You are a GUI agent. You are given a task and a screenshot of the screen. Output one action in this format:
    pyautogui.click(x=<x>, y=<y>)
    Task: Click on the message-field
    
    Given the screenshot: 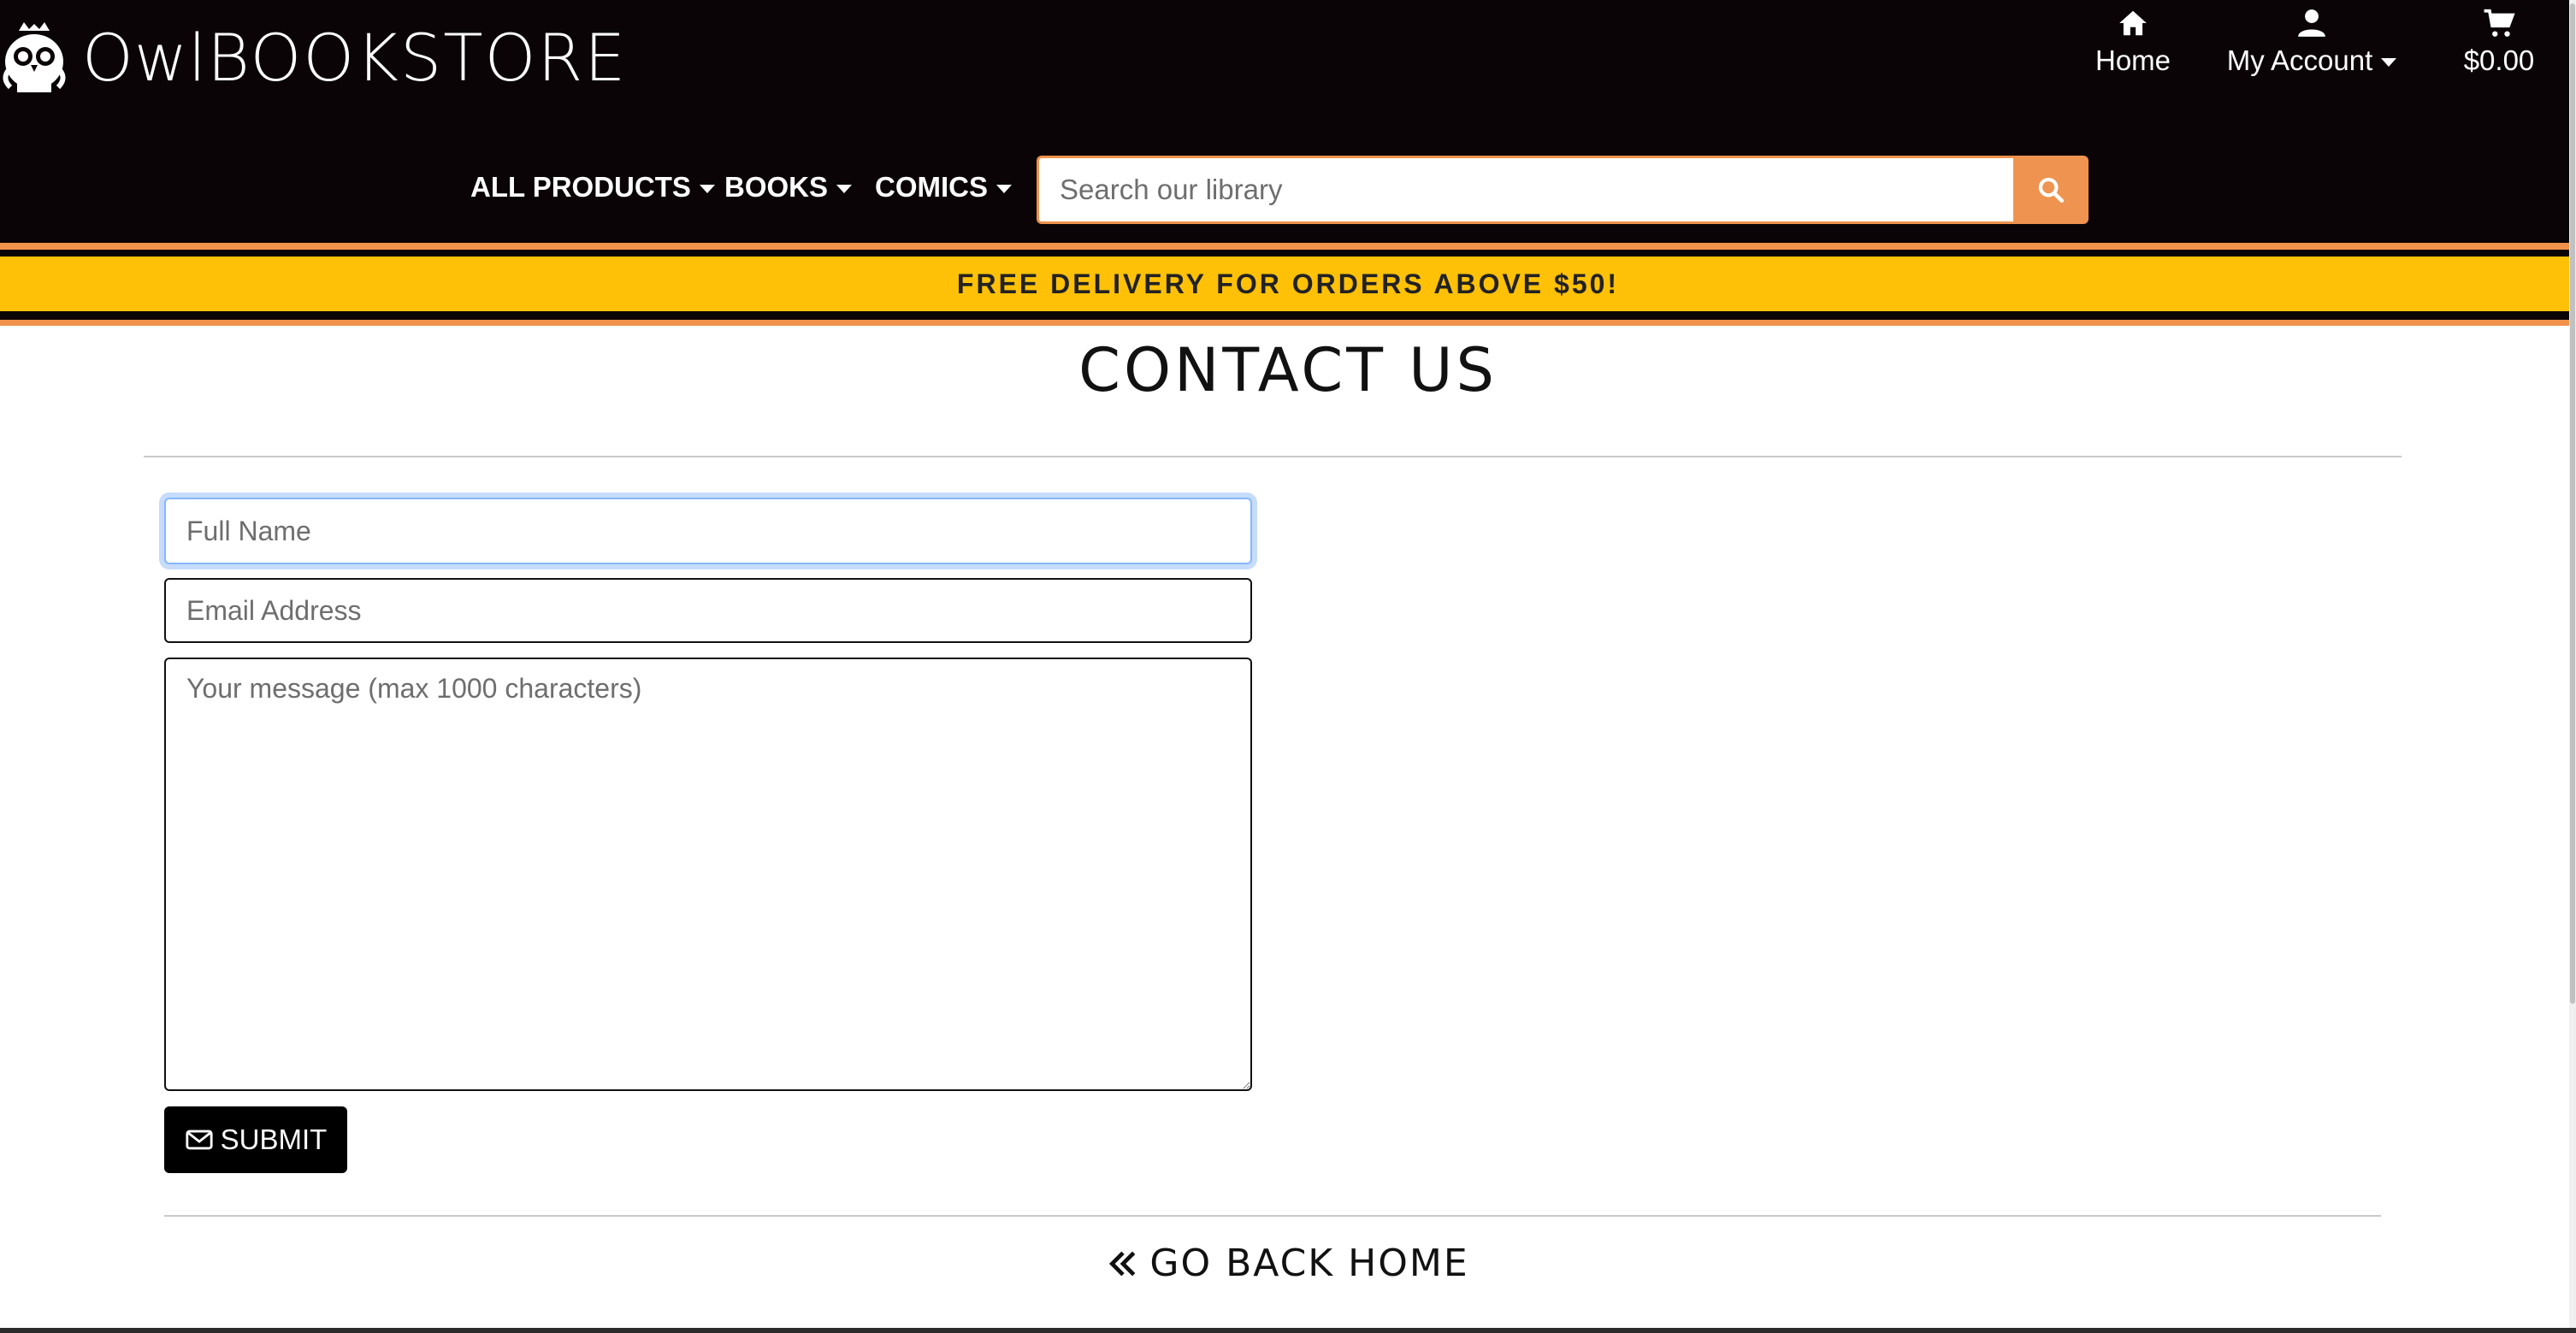 What is the action you would take?
    pyautogui.click(x=708, y=875)
    